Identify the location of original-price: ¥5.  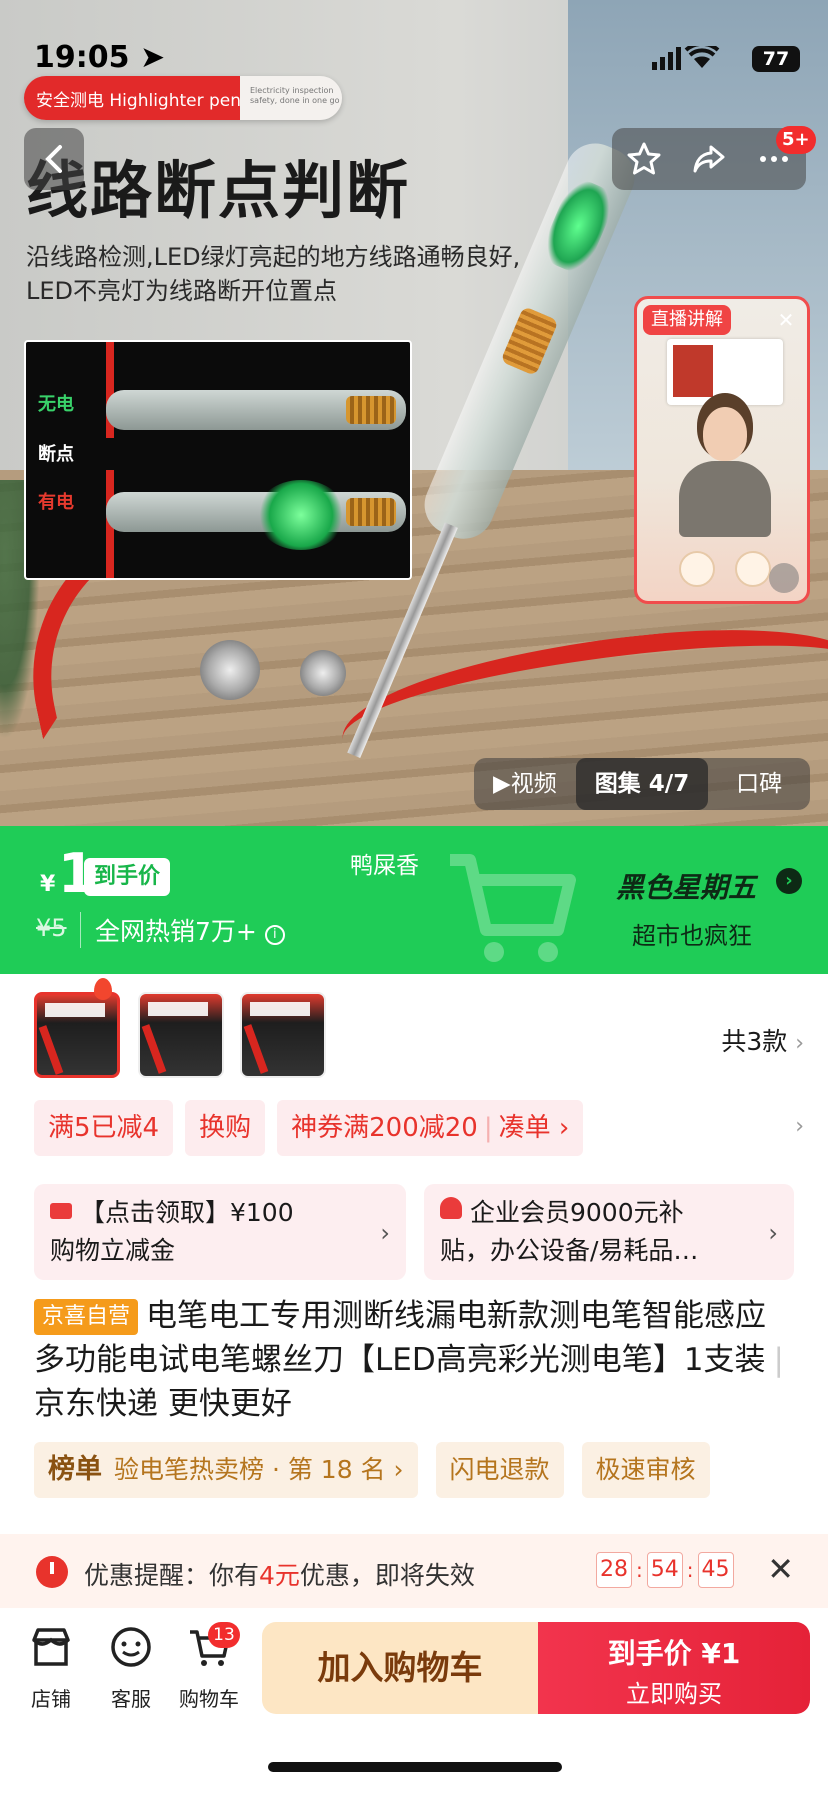
(51, 928).